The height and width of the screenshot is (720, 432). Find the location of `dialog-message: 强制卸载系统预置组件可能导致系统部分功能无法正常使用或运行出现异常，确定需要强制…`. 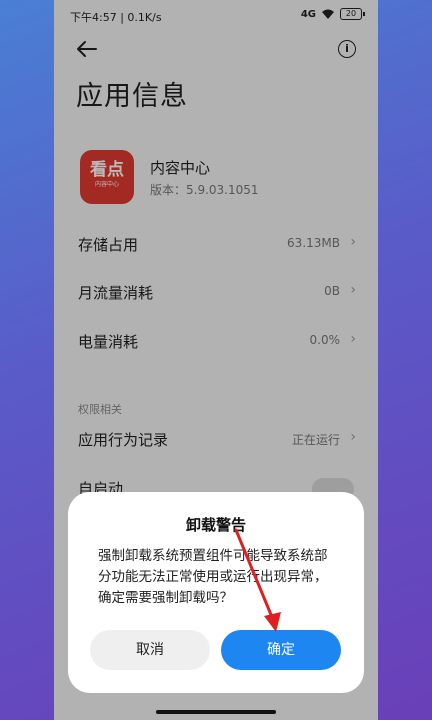

dialog-message: 强制卸载系统预置组件可能导致系统部分功能无法正常使用或运行出现异常，确定需要强制… is located at coordinates (213, 577).